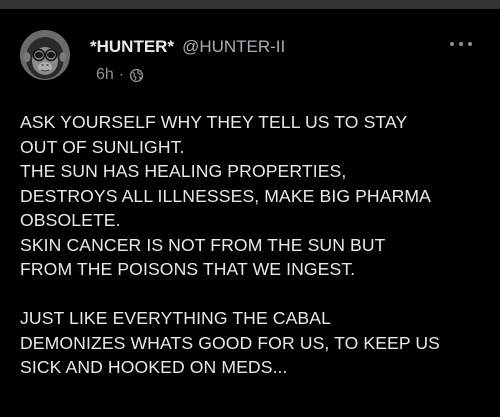 The height and width of the screenshot is (417, 500). What do you see at coordinates (250, 4) in the screenshot?
I see `top-divider` at bounding box center [250, 4].